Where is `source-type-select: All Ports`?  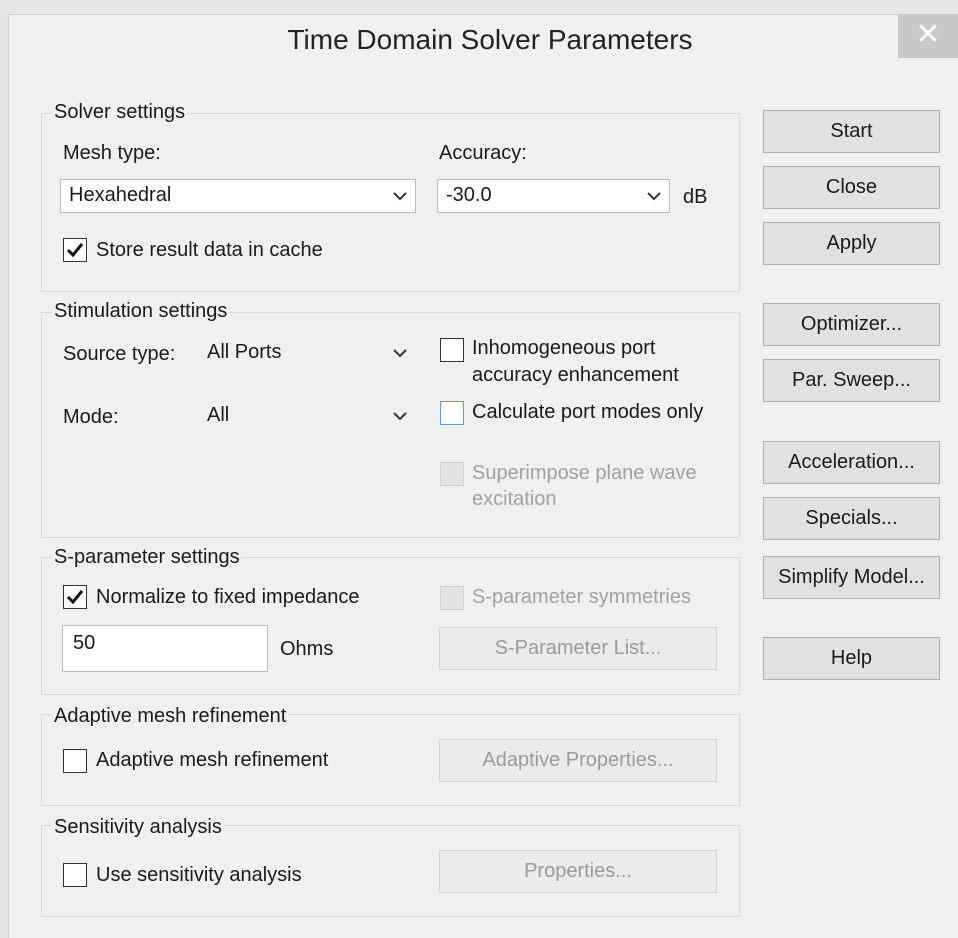 source-type-select: All Ports is located at coordinates (307, 353).